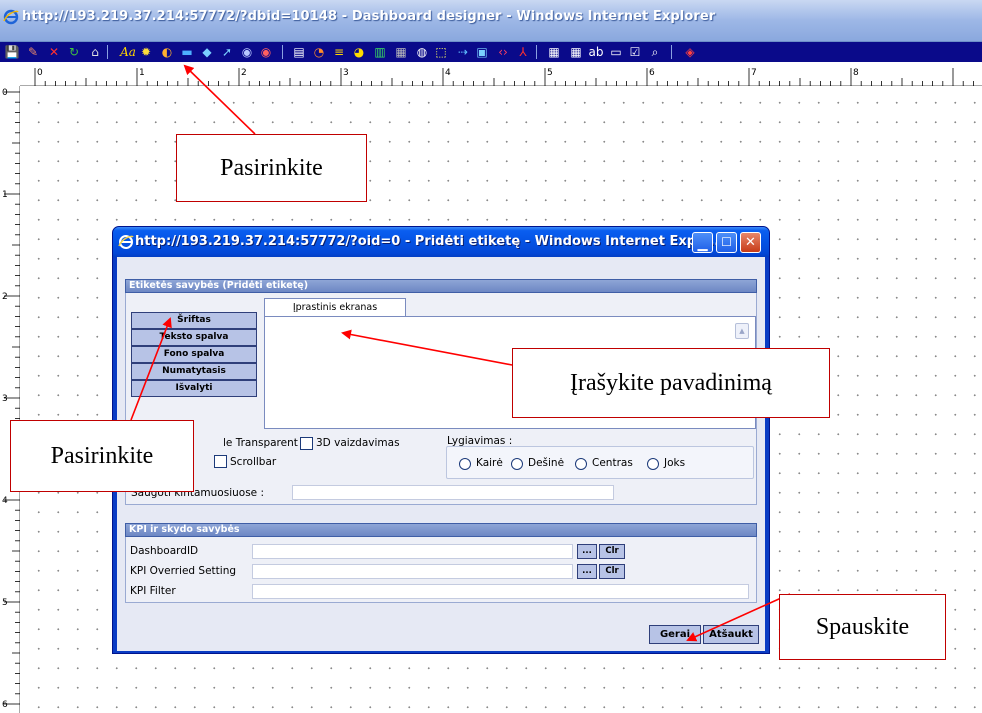  What do you see at coordinates (612, 463) in the screenshot?
I see `align-center-label: Centras` at bounding box center [612, 463].